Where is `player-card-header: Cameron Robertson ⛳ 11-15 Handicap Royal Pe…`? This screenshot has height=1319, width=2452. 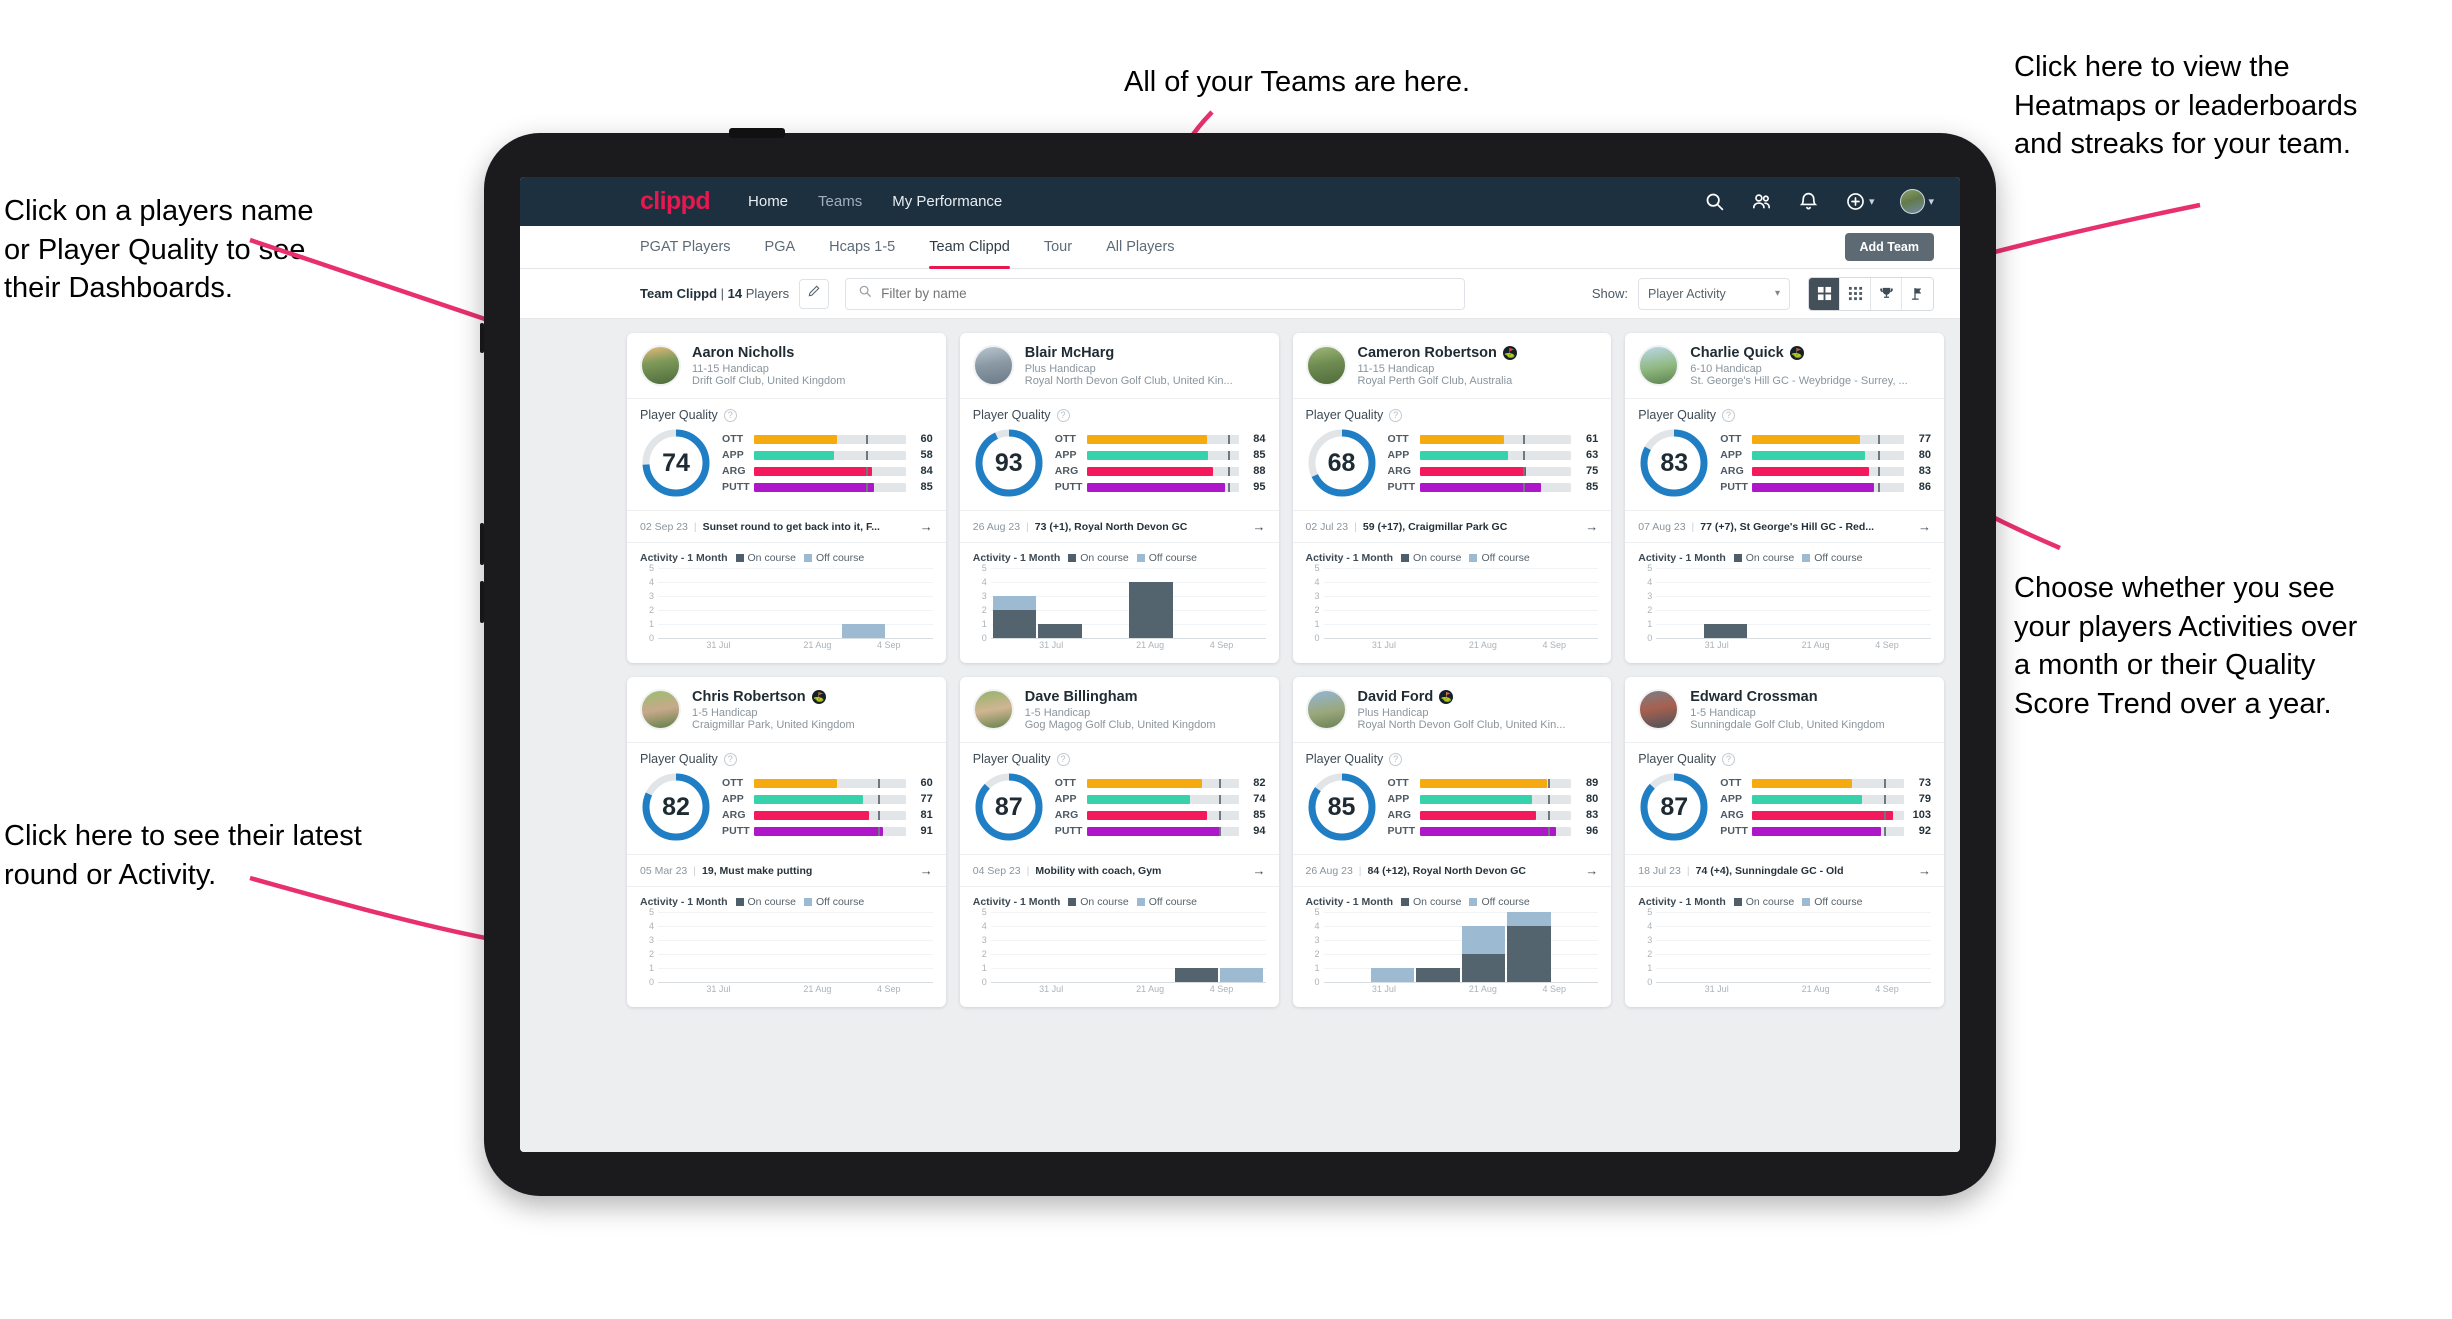 player-card-header: Cameron Robertson ⛳ 11-15 Handicap Royal Pe… is located at coordinates (1452, 365).